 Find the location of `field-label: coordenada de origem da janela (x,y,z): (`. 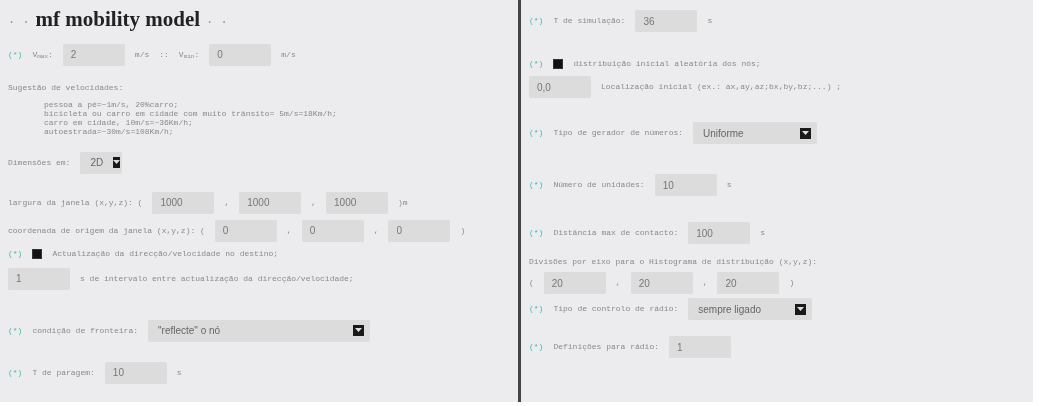

field-label: coordenada de origem da janela (x,y,z): ( is located at coordinates (106, 230).